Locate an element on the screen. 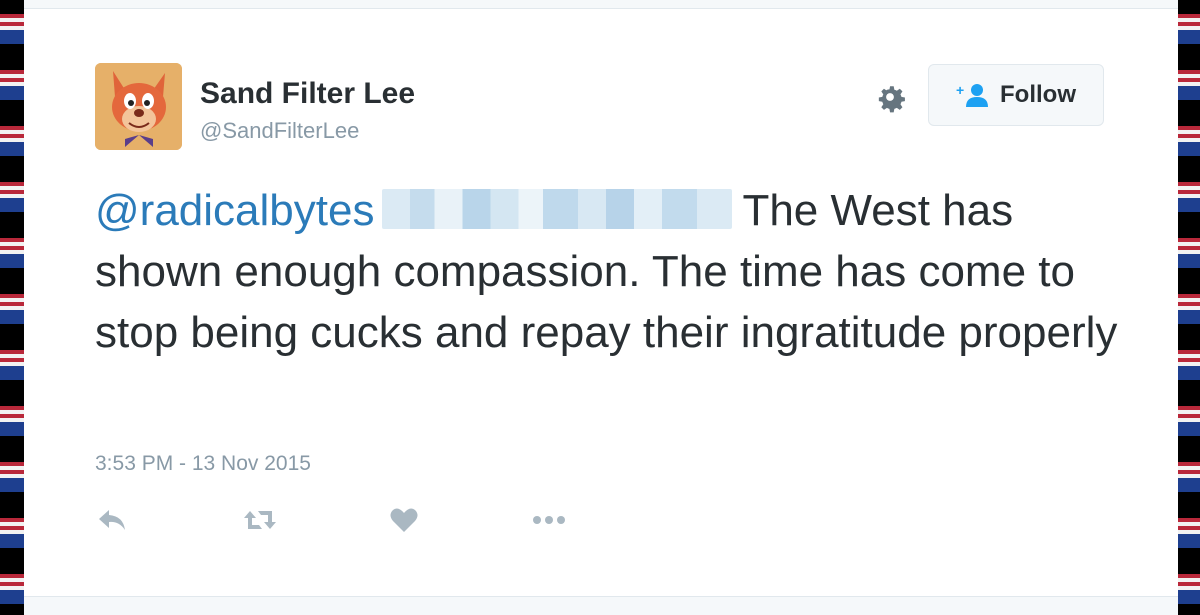 The image size is (1200, 615). follow-button: + Follow is located at coordinates (1016, 95).